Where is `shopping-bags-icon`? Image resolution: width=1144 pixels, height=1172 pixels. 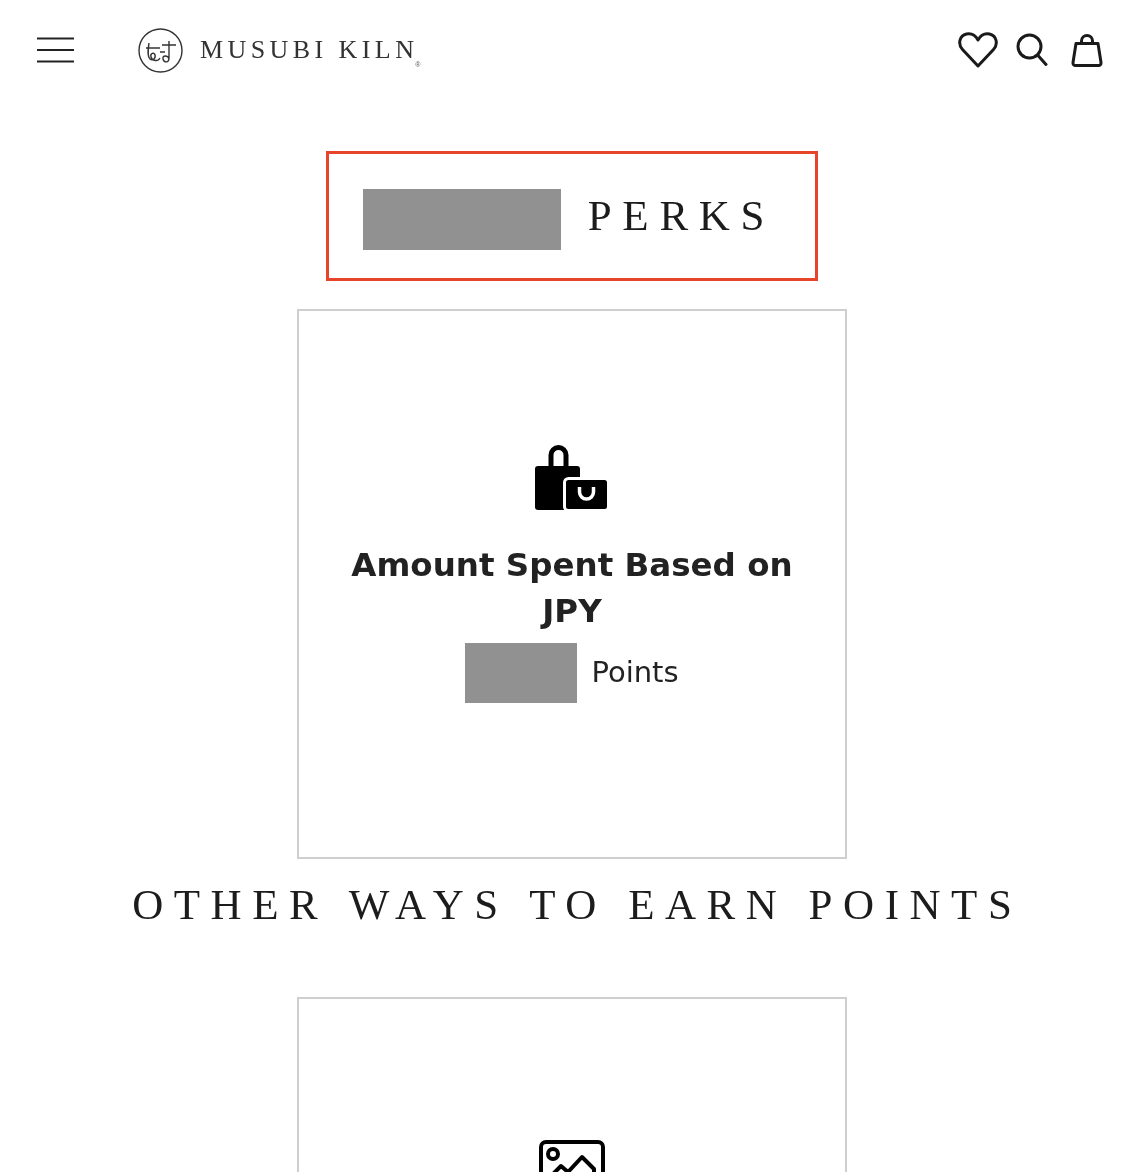 shopping-bags-icon is located at coordinates (572, 478).